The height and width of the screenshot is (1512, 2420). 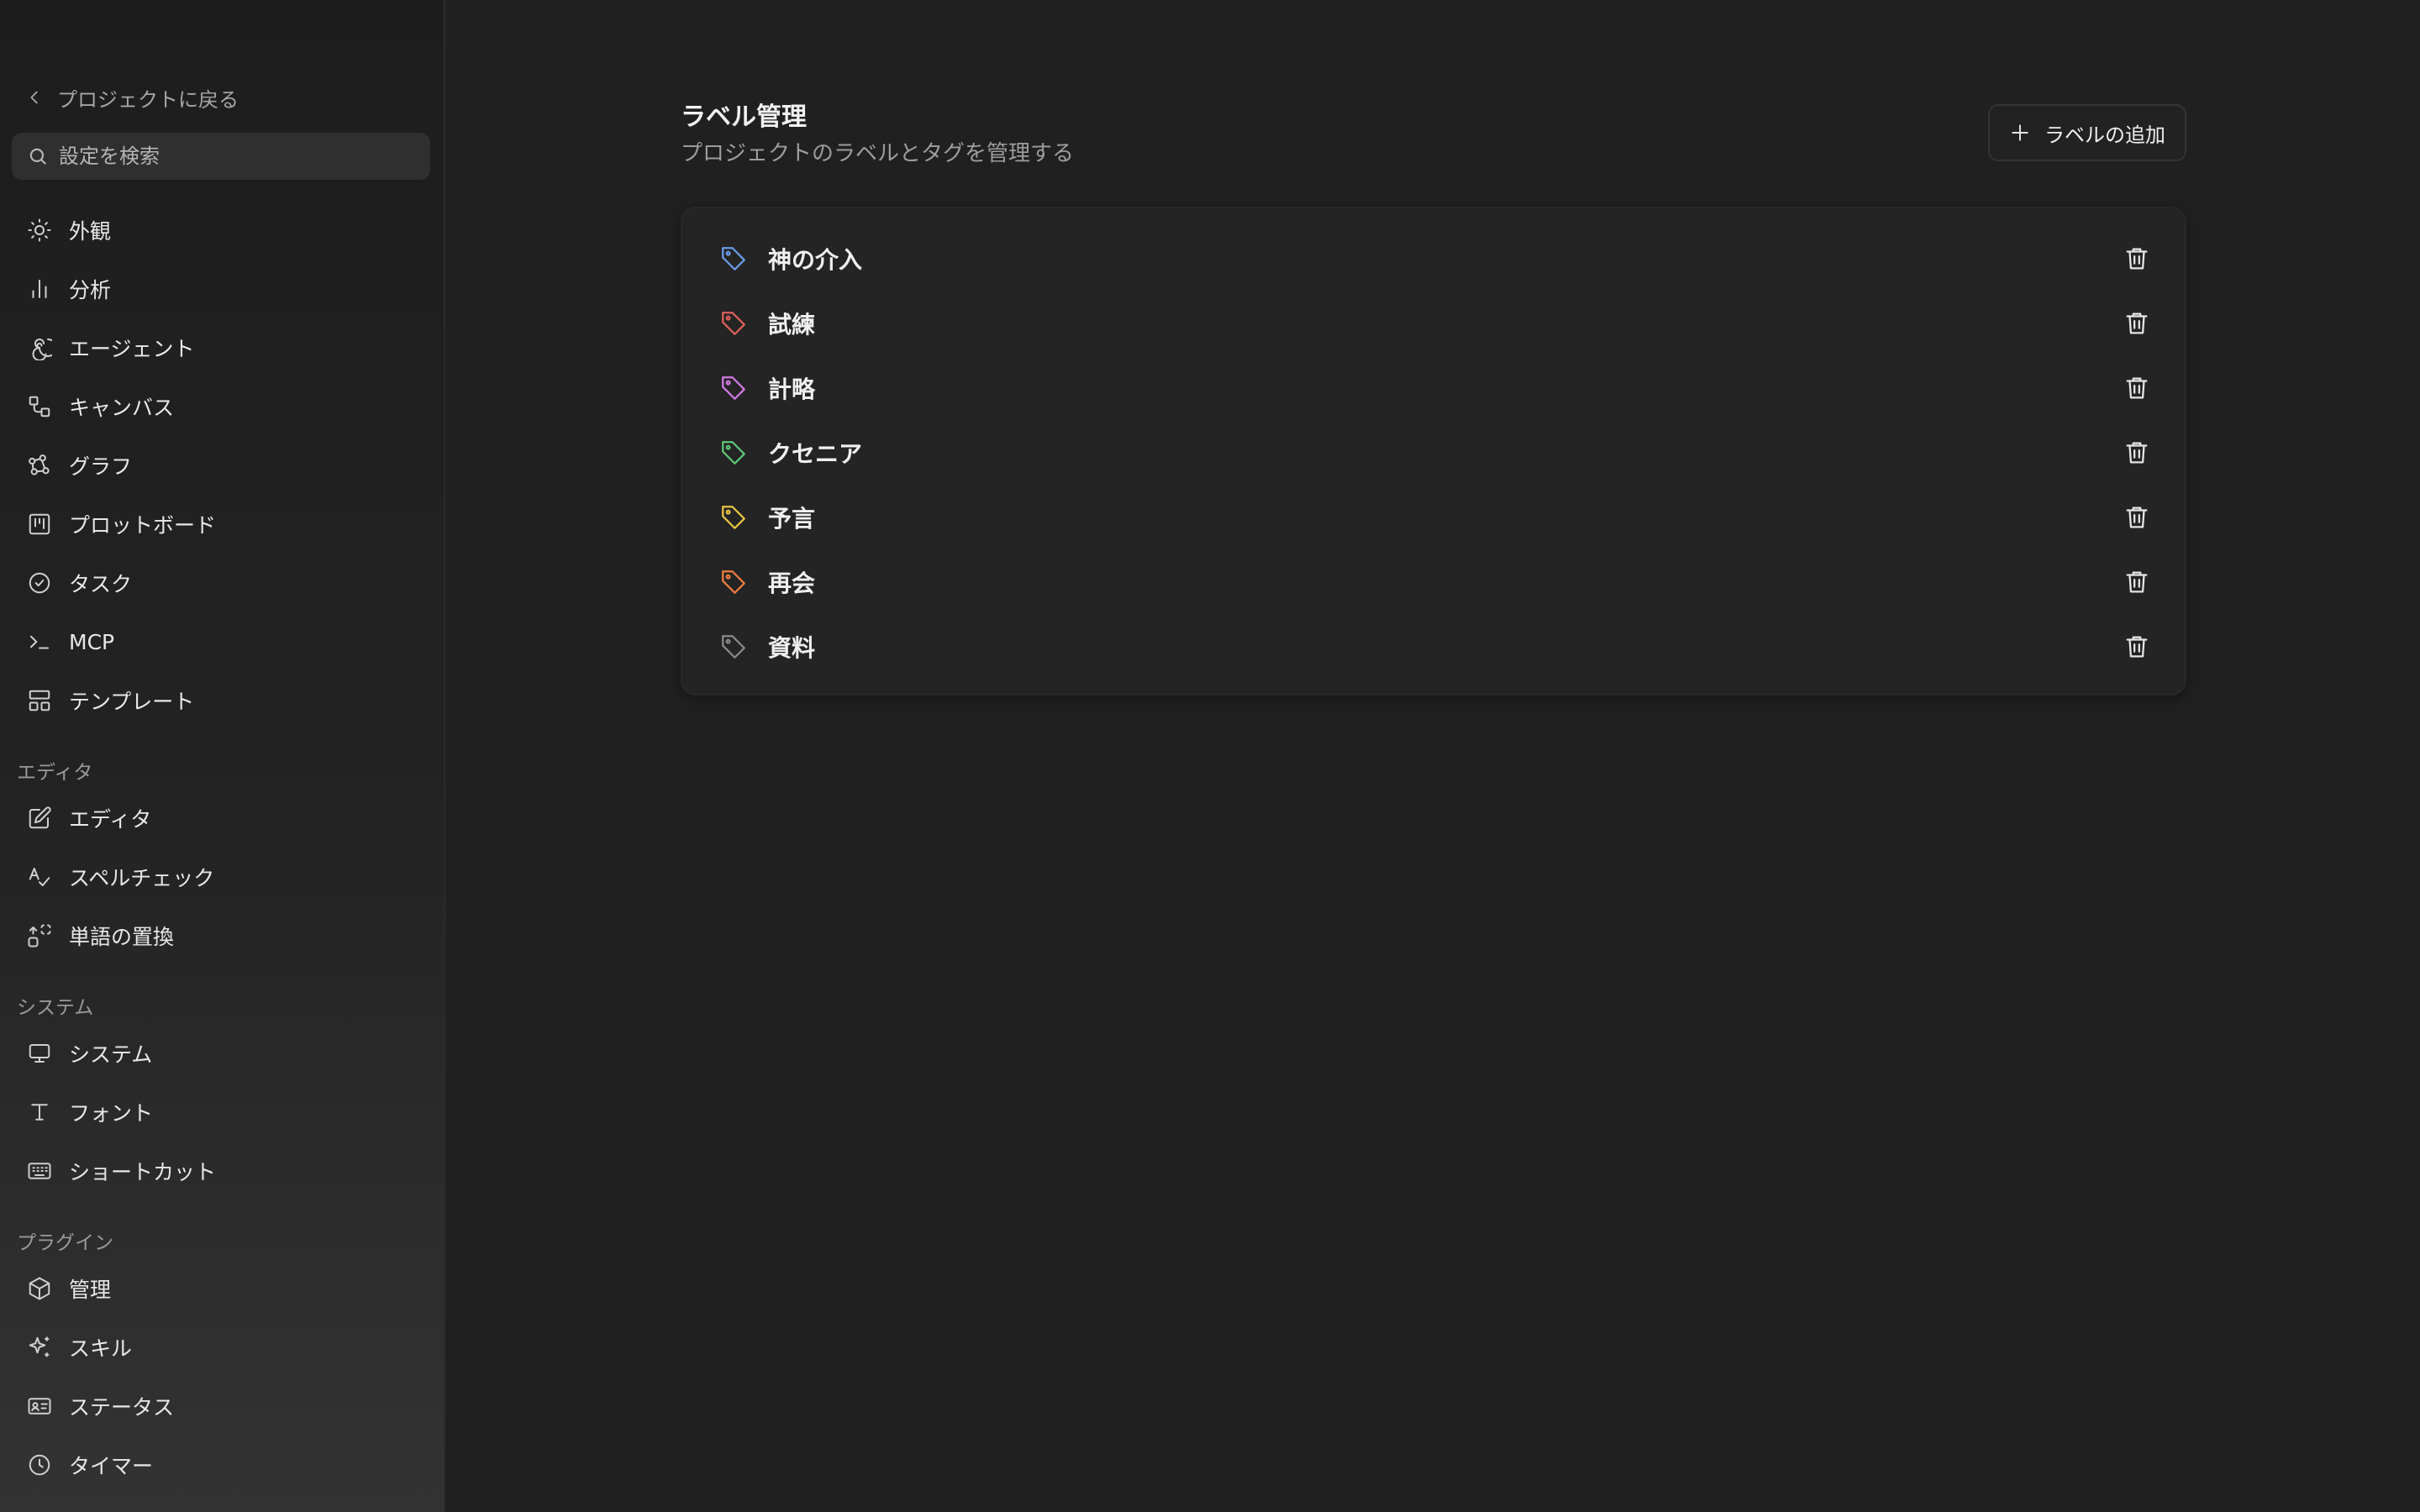 What do you see at coordinates (132, 702) in the screenshot?
I see `sidebar-item-label: テンプレート` at bounding box center [132, 702].